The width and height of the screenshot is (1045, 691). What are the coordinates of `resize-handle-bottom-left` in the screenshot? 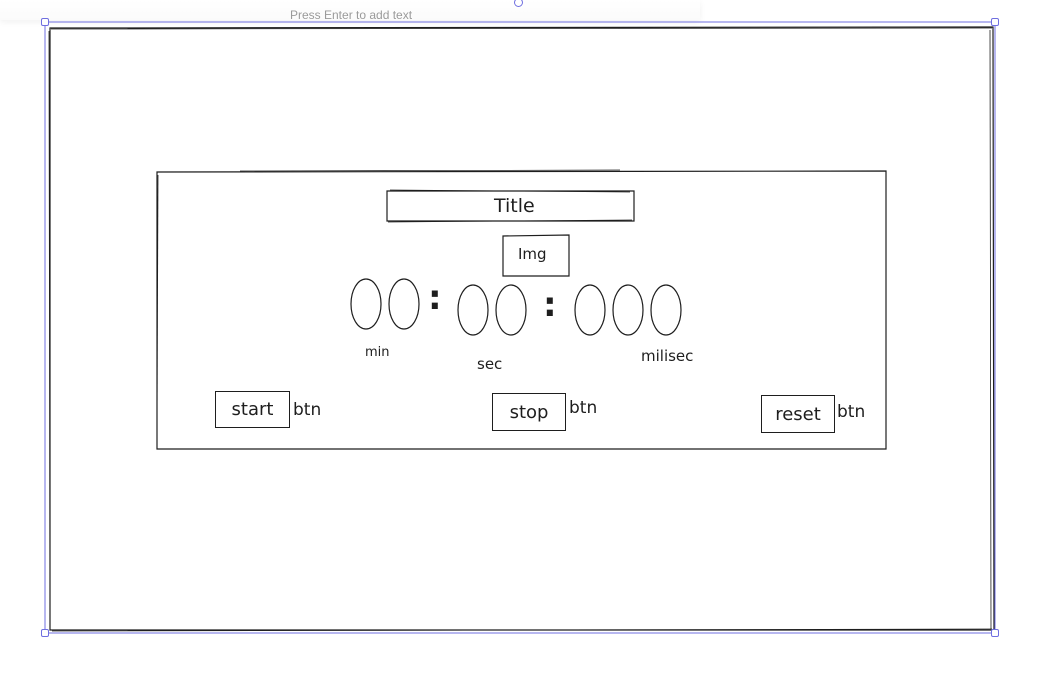 It's located at (45, 633).